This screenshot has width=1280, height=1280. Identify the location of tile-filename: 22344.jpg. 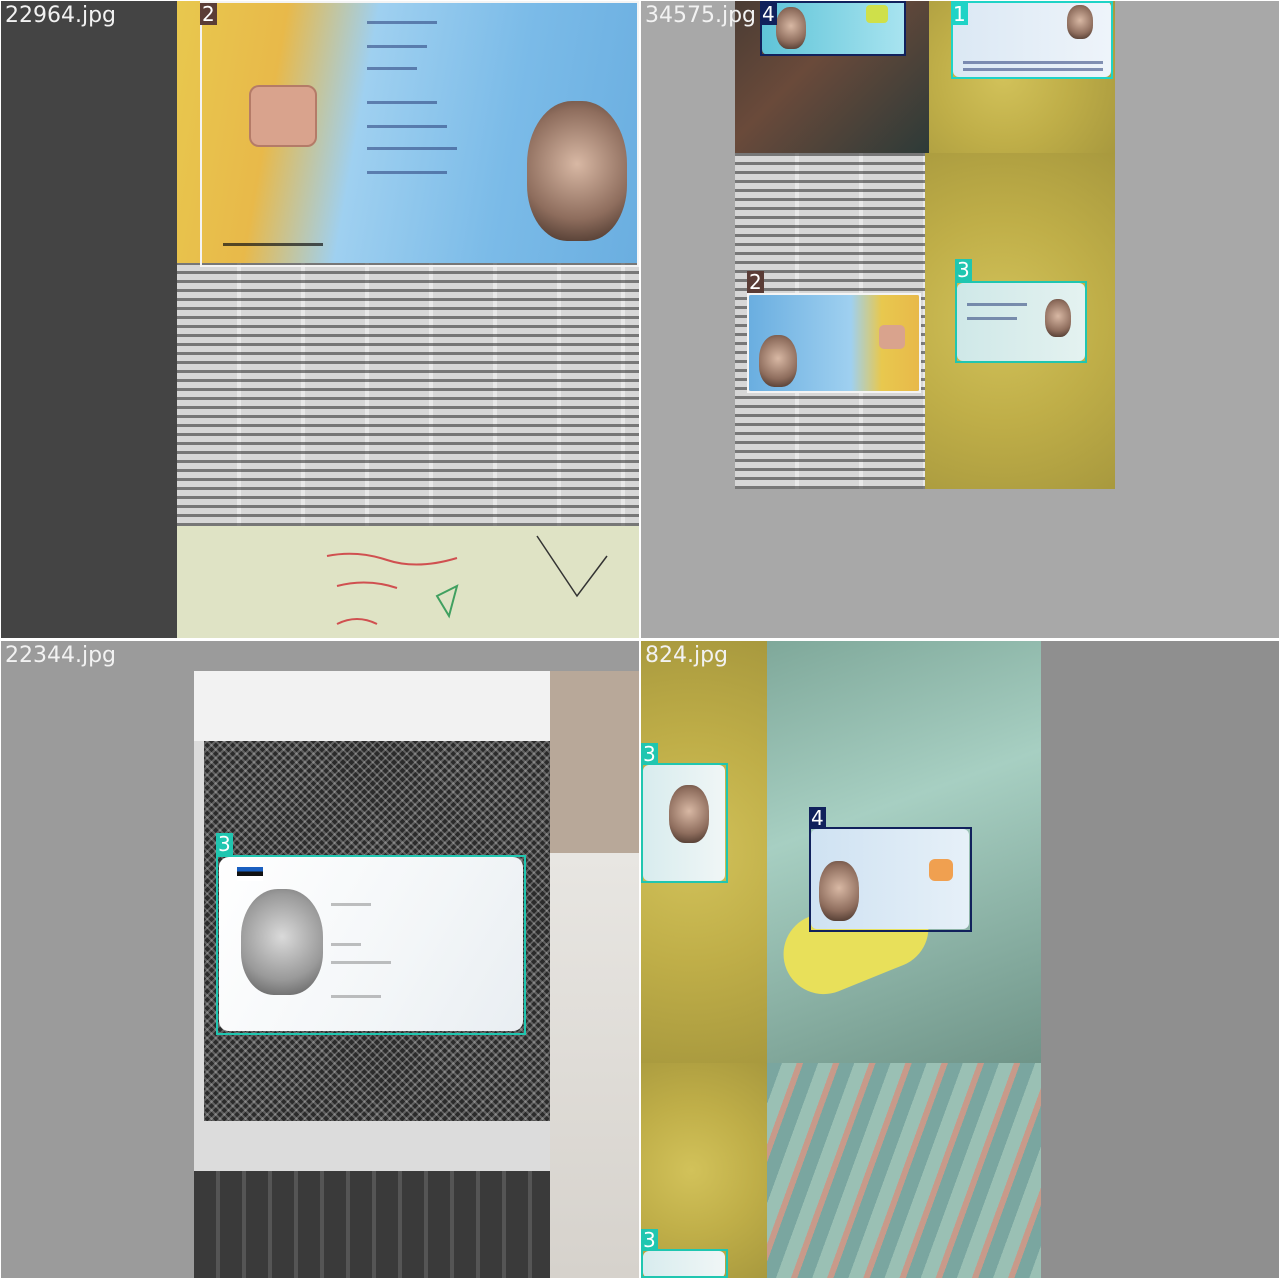
(61, 655).